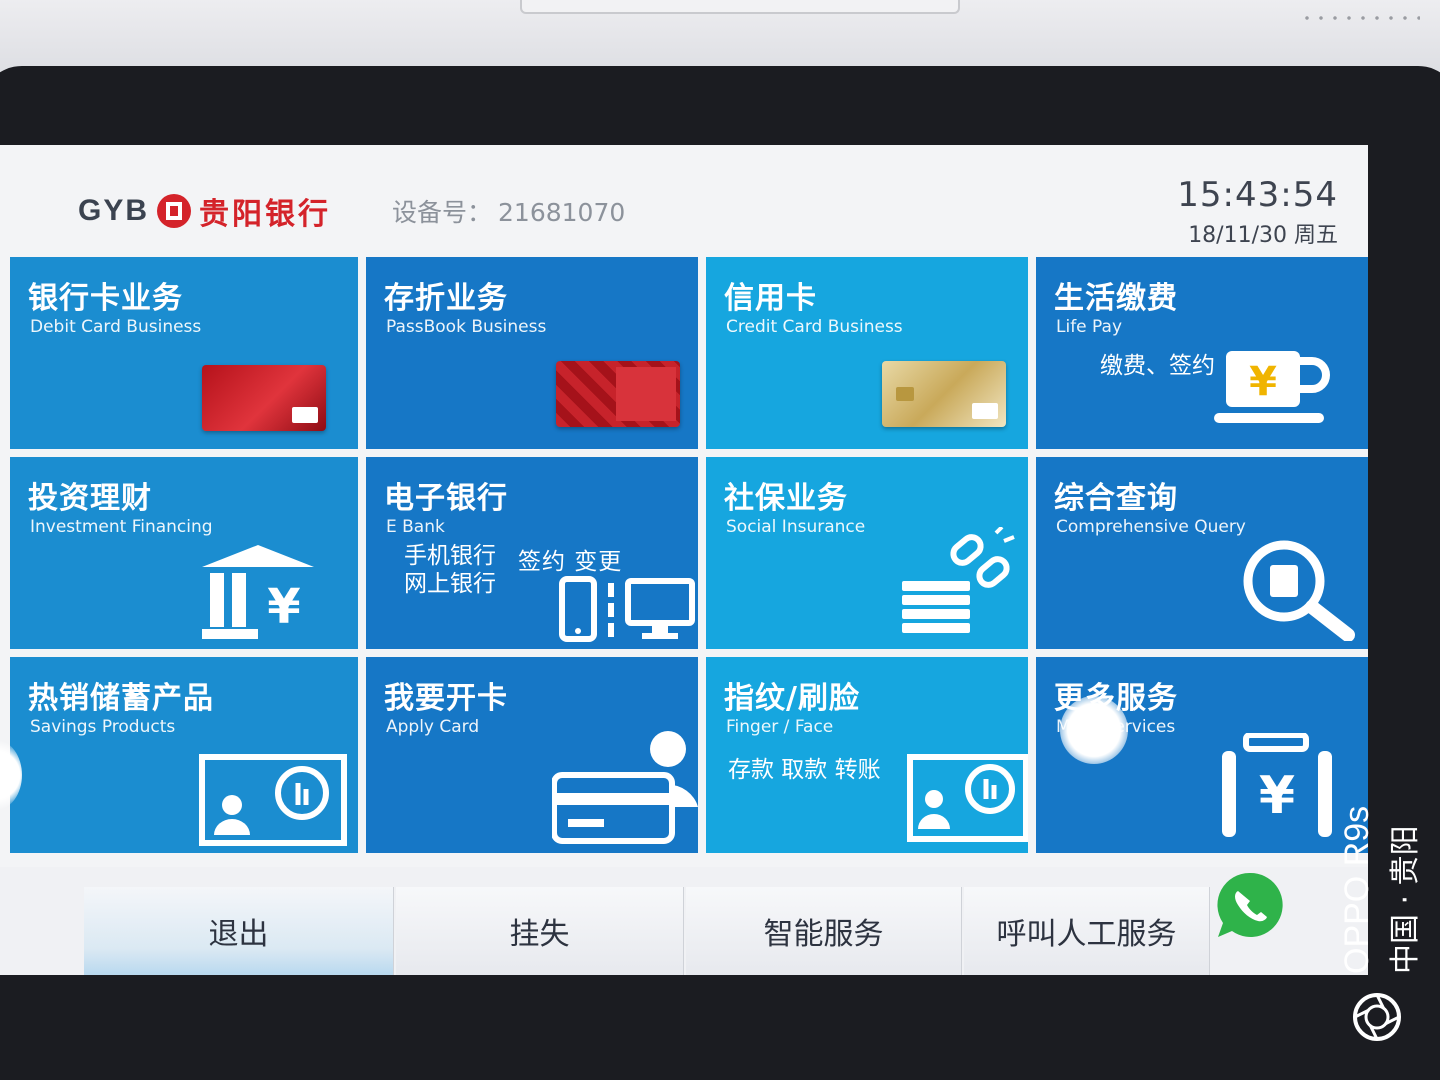 This screenshot has width=1440, height=1080. I want to click on tile-subtitle: E Bank, so click(415, 527).